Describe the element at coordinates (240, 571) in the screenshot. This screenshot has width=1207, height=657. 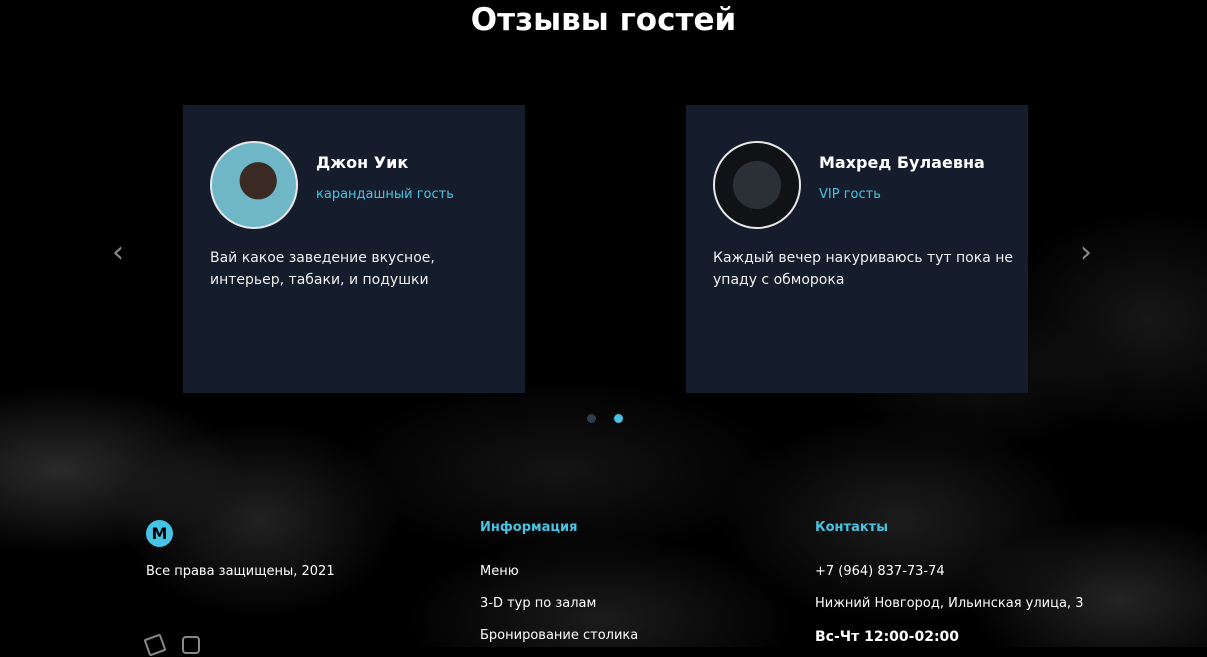
I see `copyright-text: Все права защищены, 2021` at that location.